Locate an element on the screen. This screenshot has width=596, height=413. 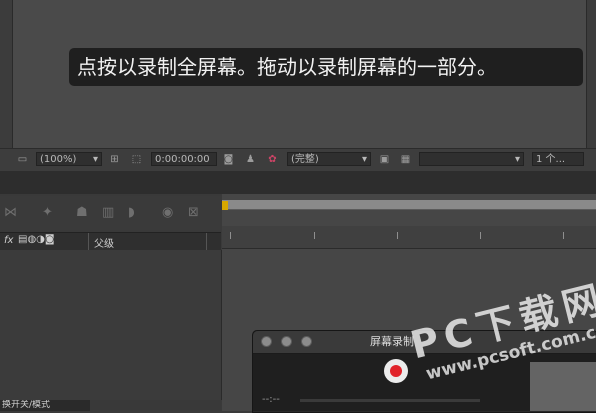
record-dot-icon is located at coordinates (396, 371).